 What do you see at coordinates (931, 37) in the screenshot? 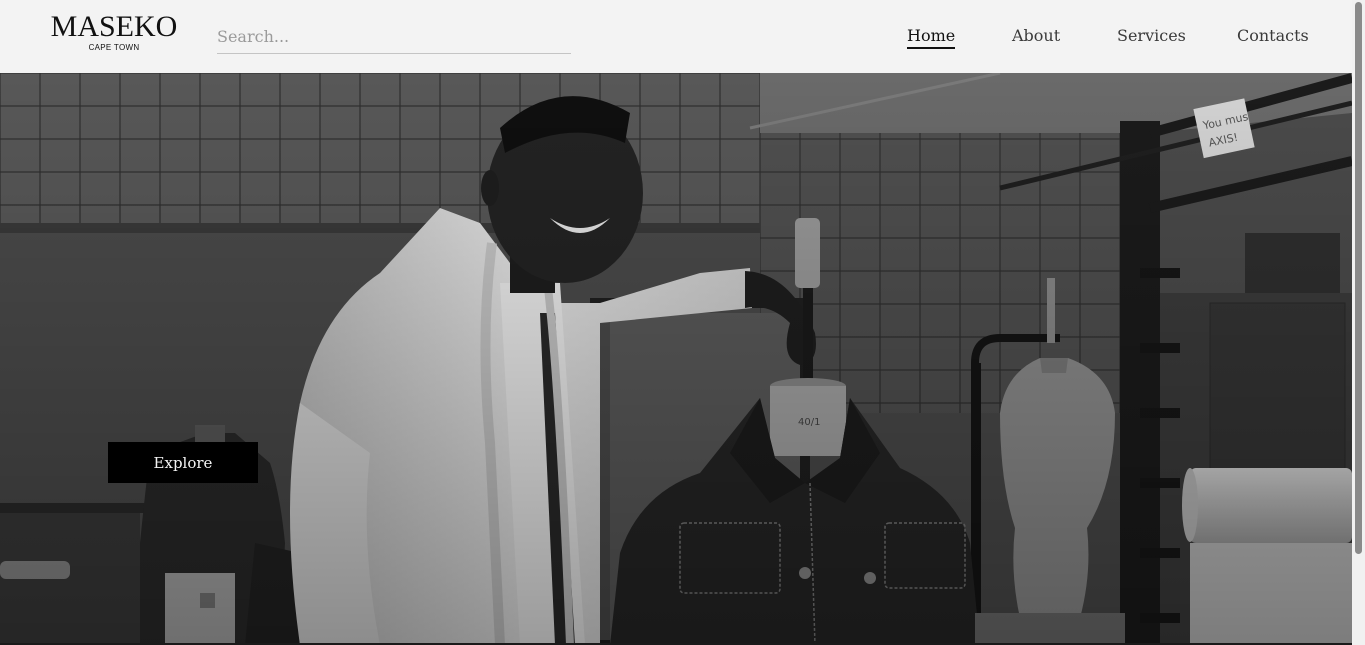
I see `nav-home: Home` at bounding box center [931, 37].